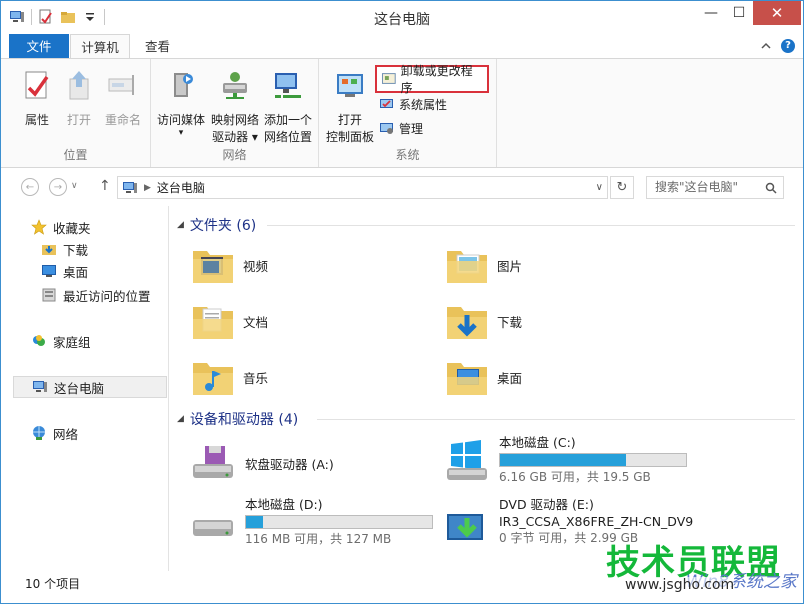 The height and width of the screenshot is (604, 804). Describe the element at coordinates (288, 105) in the screenshot. I see `add-network-location-button: 添加一个 网络位置` at that location.